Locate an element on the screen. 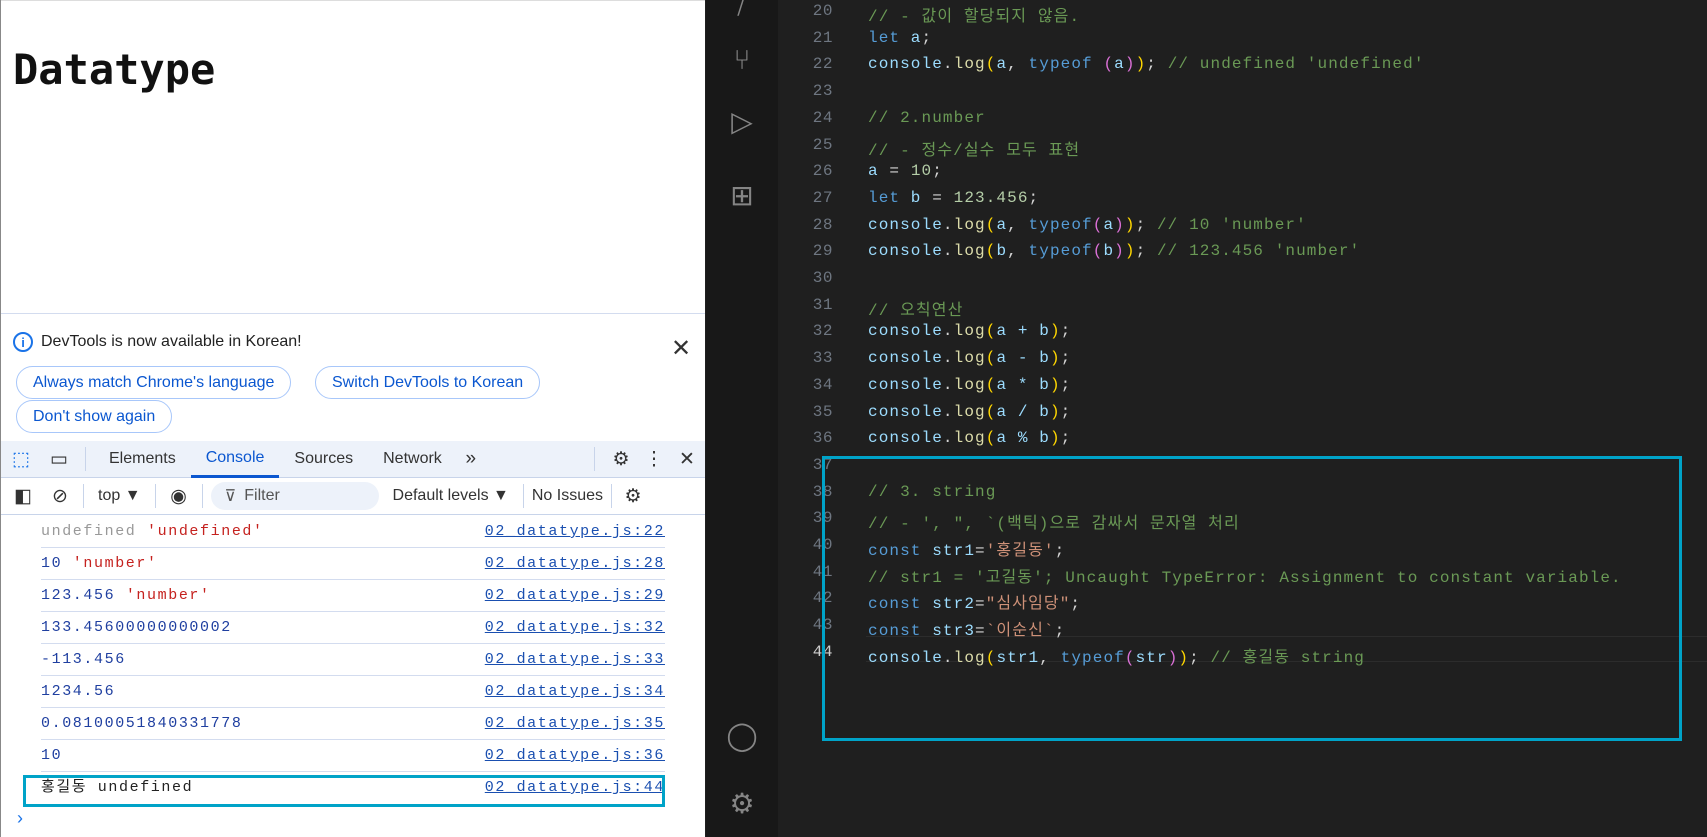  extensions-icon: ⊞ is located at coordinates (742, 196).